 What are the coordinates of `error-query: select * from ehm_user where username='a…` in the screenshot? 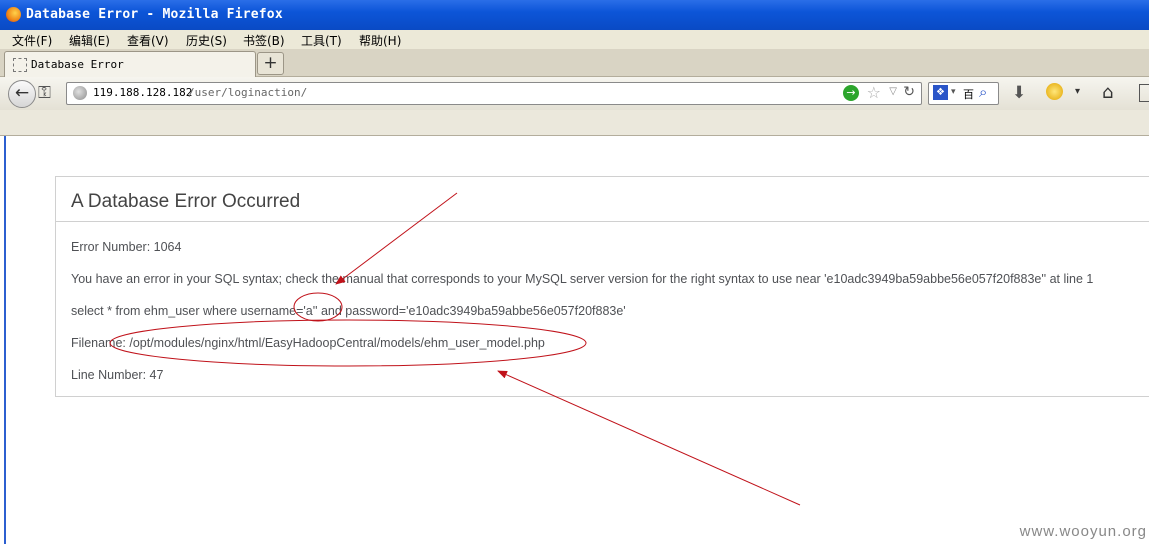 It's located at (348, 311).